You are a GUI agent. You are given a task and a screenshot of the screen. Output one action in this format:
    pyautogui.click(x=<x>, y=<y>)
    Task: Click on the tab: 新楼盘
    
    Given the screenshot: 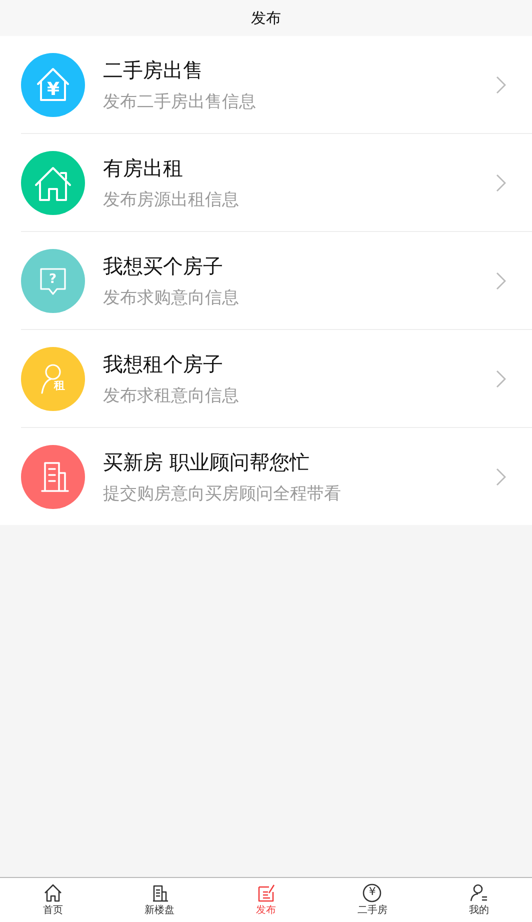 What is the action you would take?
    pyautogui.click(x=159, y=900)
    